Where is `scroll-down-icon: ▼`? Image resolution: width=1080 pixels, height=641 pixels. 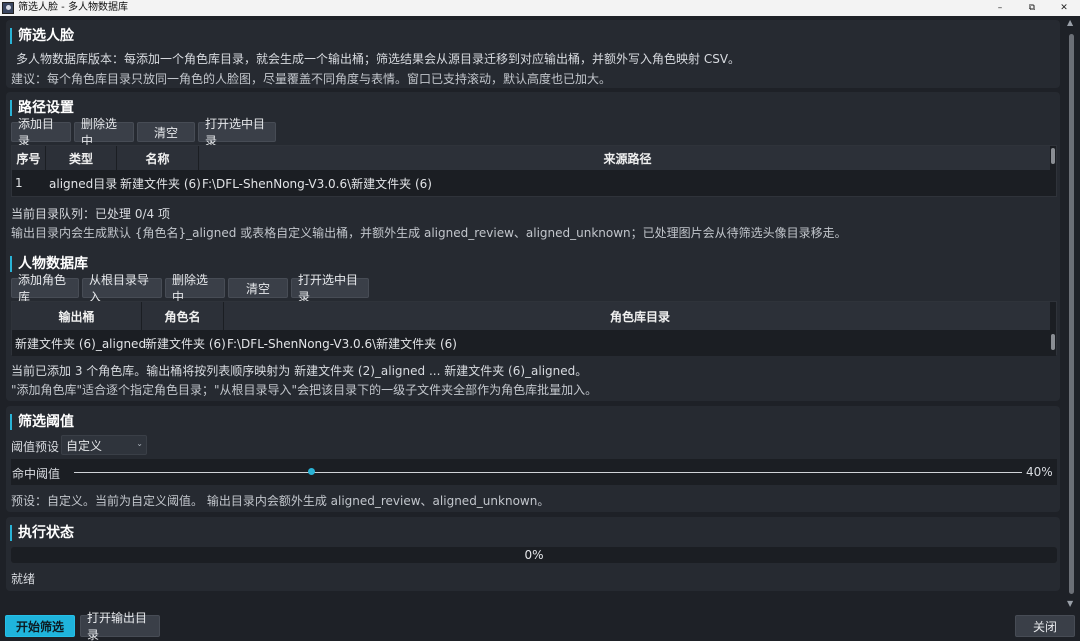
scroll-down-icon: ▼ is located at coordinates (1070, 603).